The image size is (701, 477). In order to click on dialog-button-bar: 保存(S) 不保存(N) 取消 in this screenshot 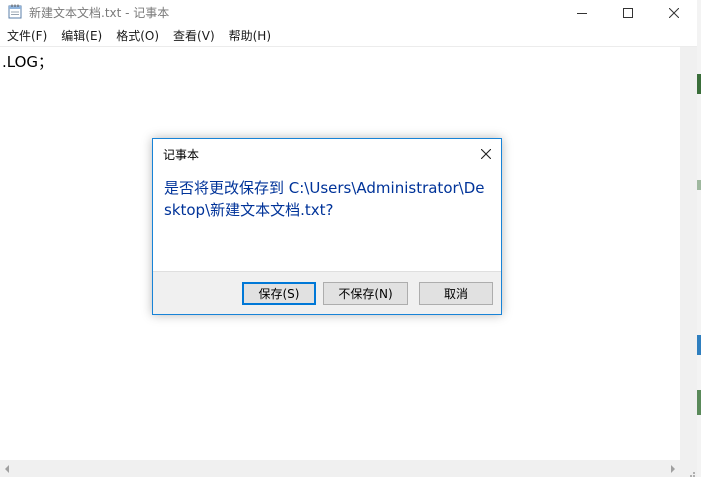, I will do `click(327, 292)`.